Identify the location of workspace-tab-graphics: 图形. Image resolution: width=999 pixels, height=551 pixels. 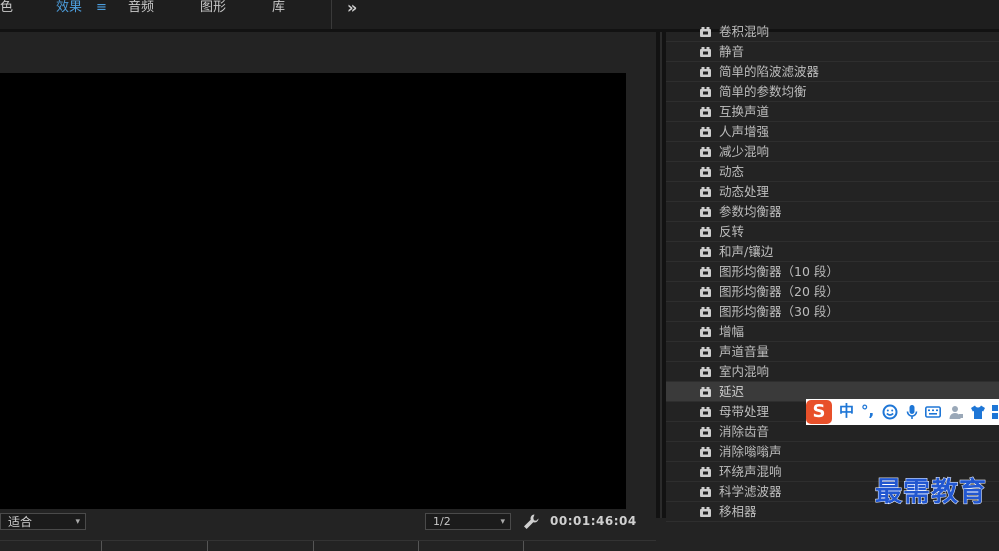
(213, 7).